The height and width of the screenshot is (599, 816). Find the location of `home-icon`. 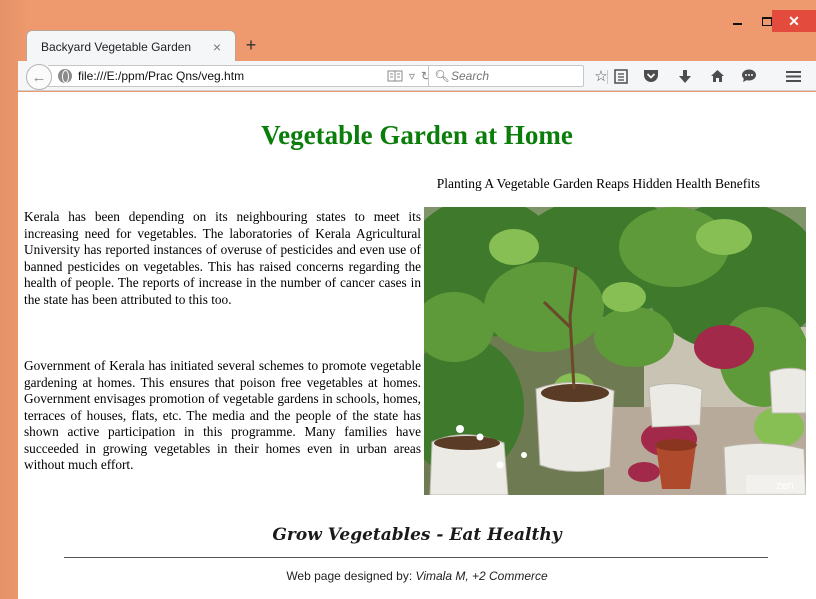

home-icon is located at coordinates (717, 76).